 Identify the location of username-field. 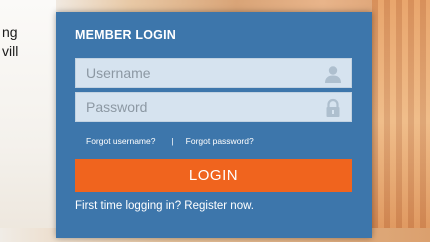
(213, 73).